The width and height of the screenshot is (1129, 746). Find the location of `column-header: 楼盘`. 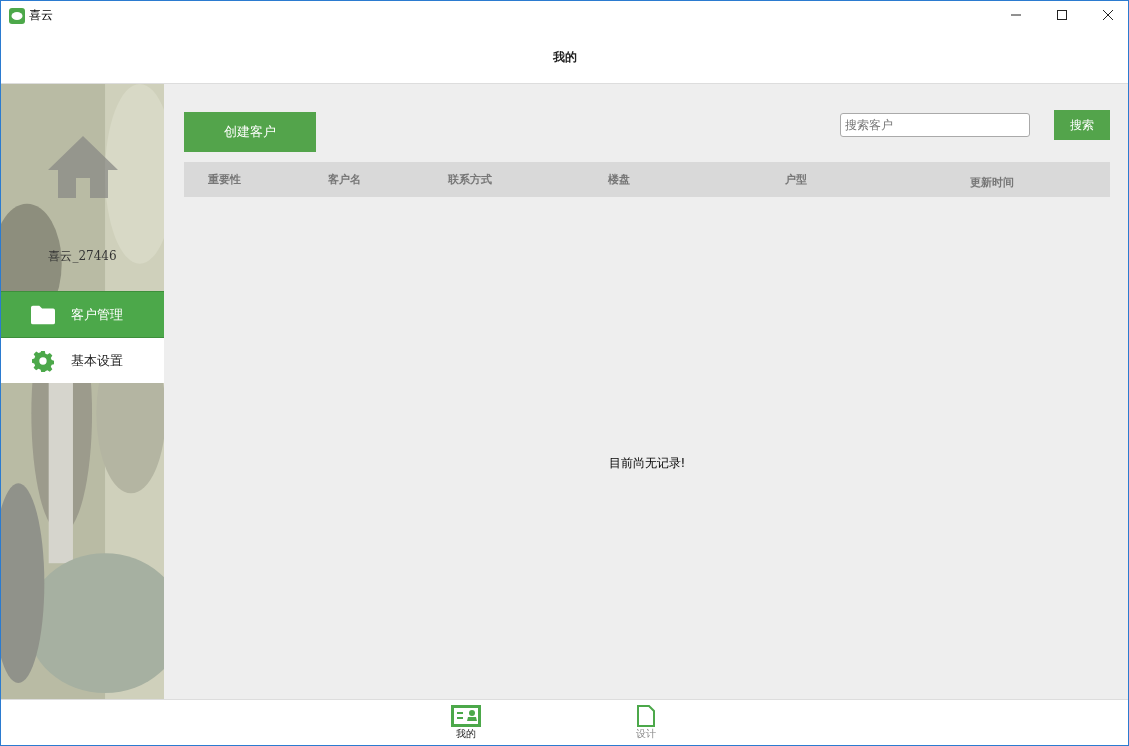

column-header: 楼盘 is located at coordinates (619, 179).